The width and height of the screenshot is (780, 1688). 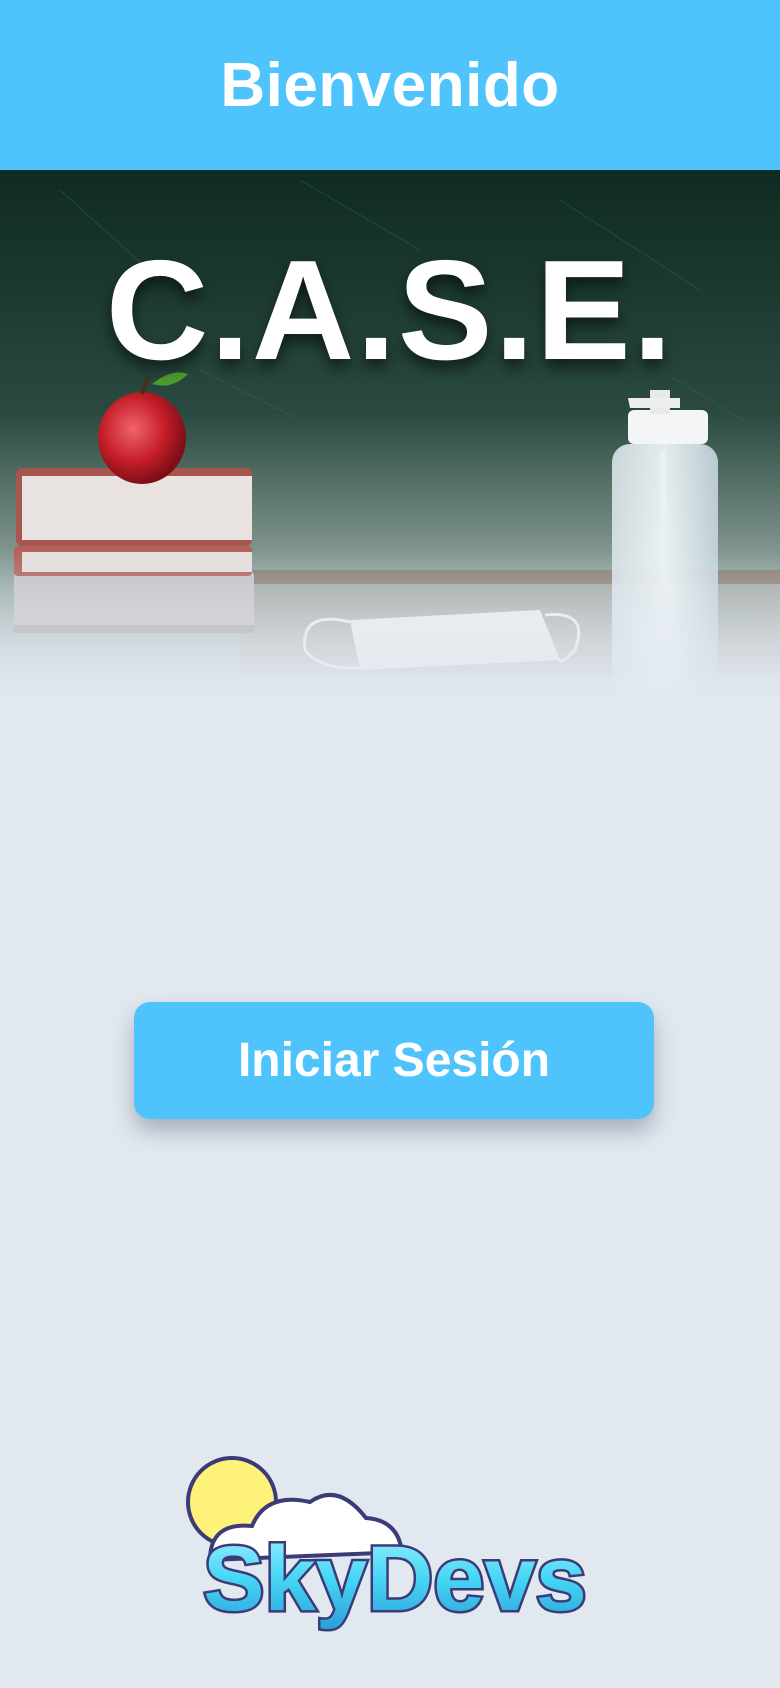 I want to click on header-bar: Bienvenido, so click(x=390, y=85).